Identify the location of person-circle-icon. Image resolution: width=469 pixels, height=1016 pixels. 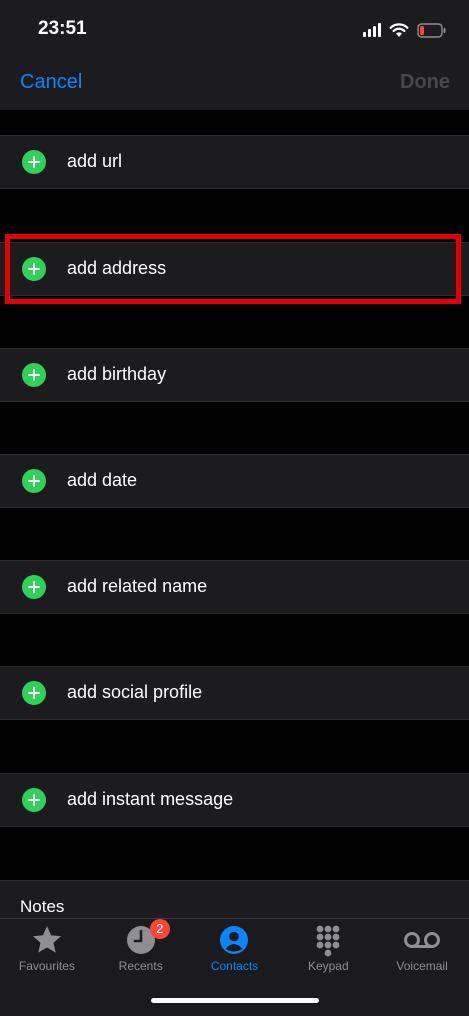
(234, 940).